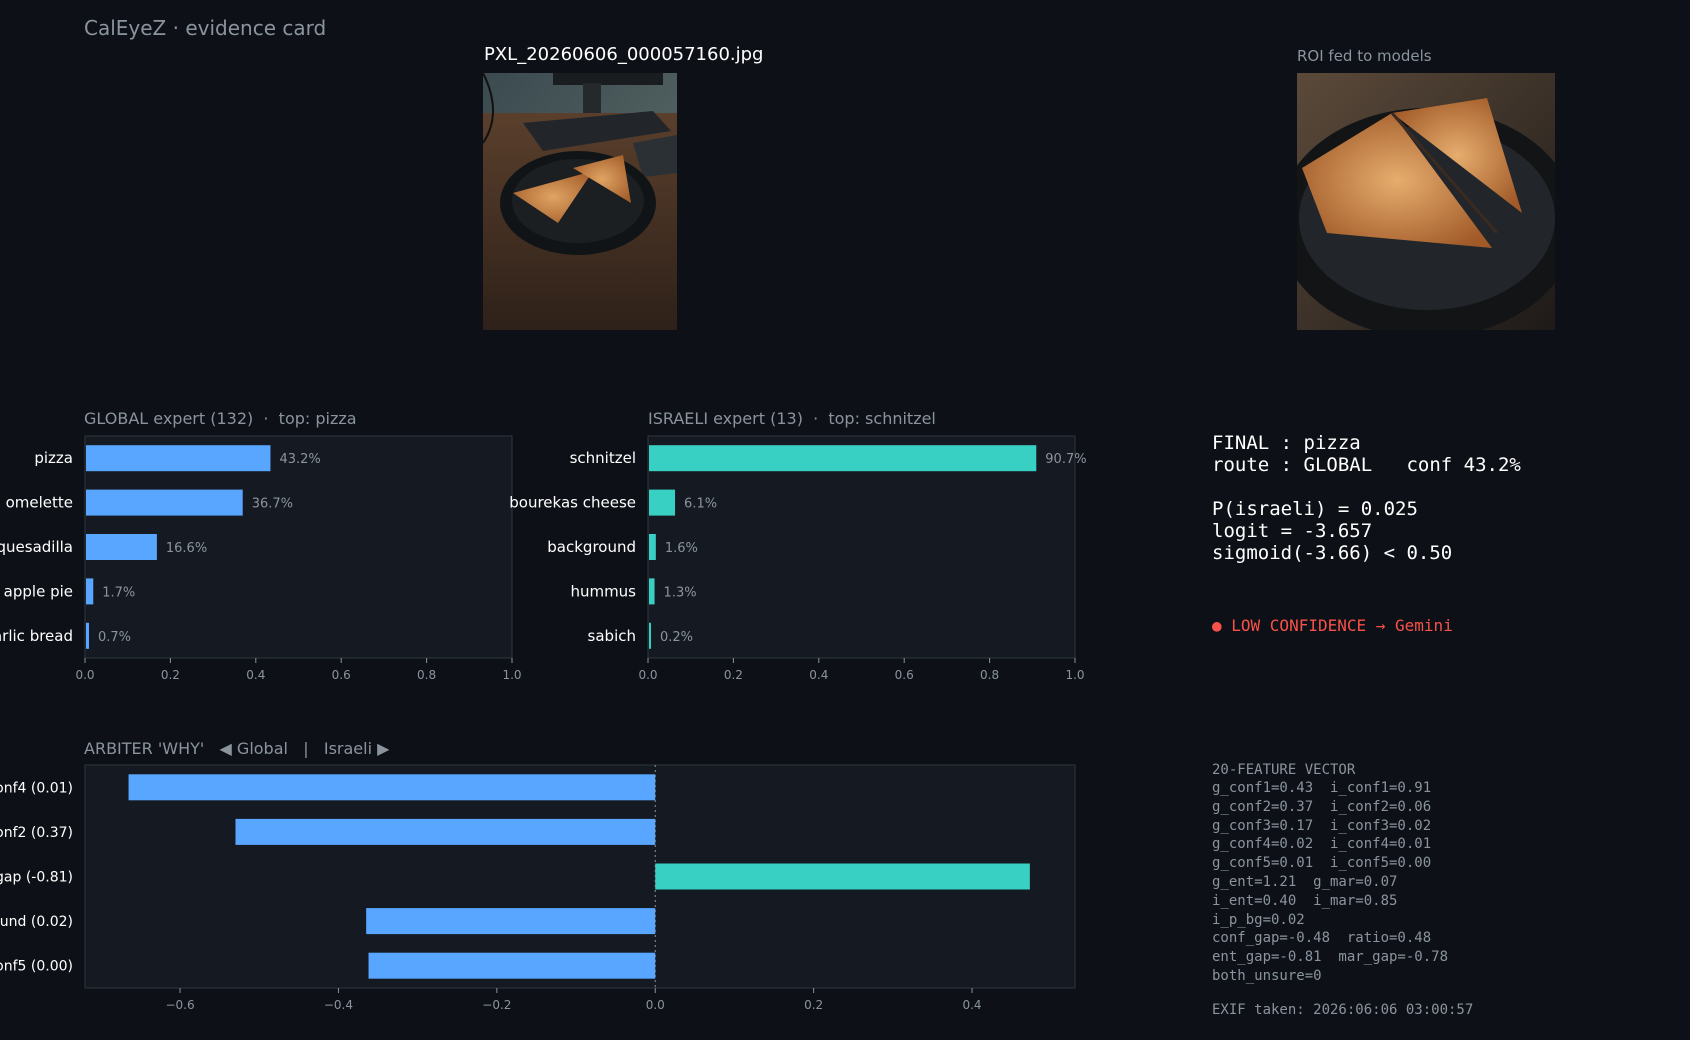 The height and width of the screenshot is (1040, 1690). What do you see at coordinates (1322, 806) in the screenshot?
I see `feature-line: g_conf2=0.37 i_conf2=0.06` at bounding box center [1322, 806].